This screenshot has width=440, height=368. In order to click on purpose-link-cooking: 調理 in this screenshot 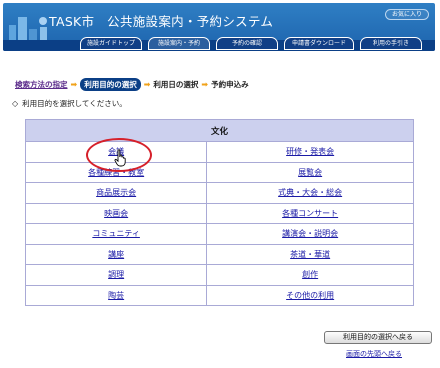, I will do `click(116, 274)`.